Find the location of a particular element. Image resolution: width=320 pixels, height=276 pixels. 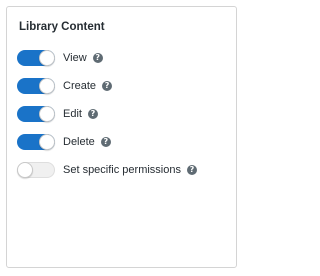

permission-row-create: Create ? is located at coordinates (107, 86).